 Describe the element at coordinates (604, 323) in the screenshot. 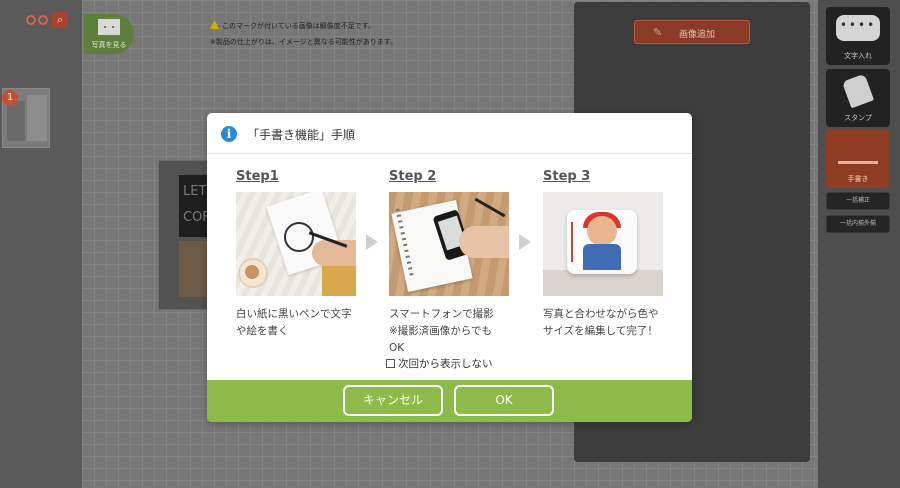

I see `step-3-description: 写真と合わせながら色や サイズを編集して完了！` at that location.